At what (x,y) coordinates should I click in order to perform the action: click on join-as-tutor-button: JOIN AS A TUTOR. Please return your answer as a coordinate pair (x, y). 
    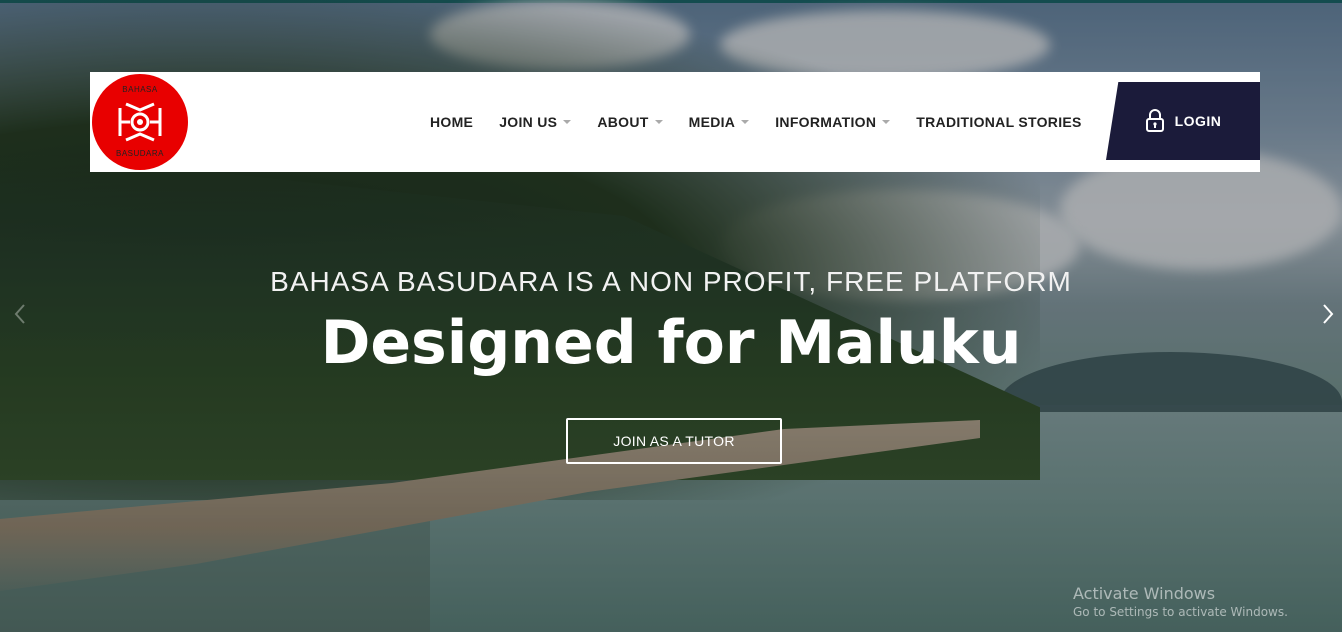
    Looking at the image, I should click on (674, 441).